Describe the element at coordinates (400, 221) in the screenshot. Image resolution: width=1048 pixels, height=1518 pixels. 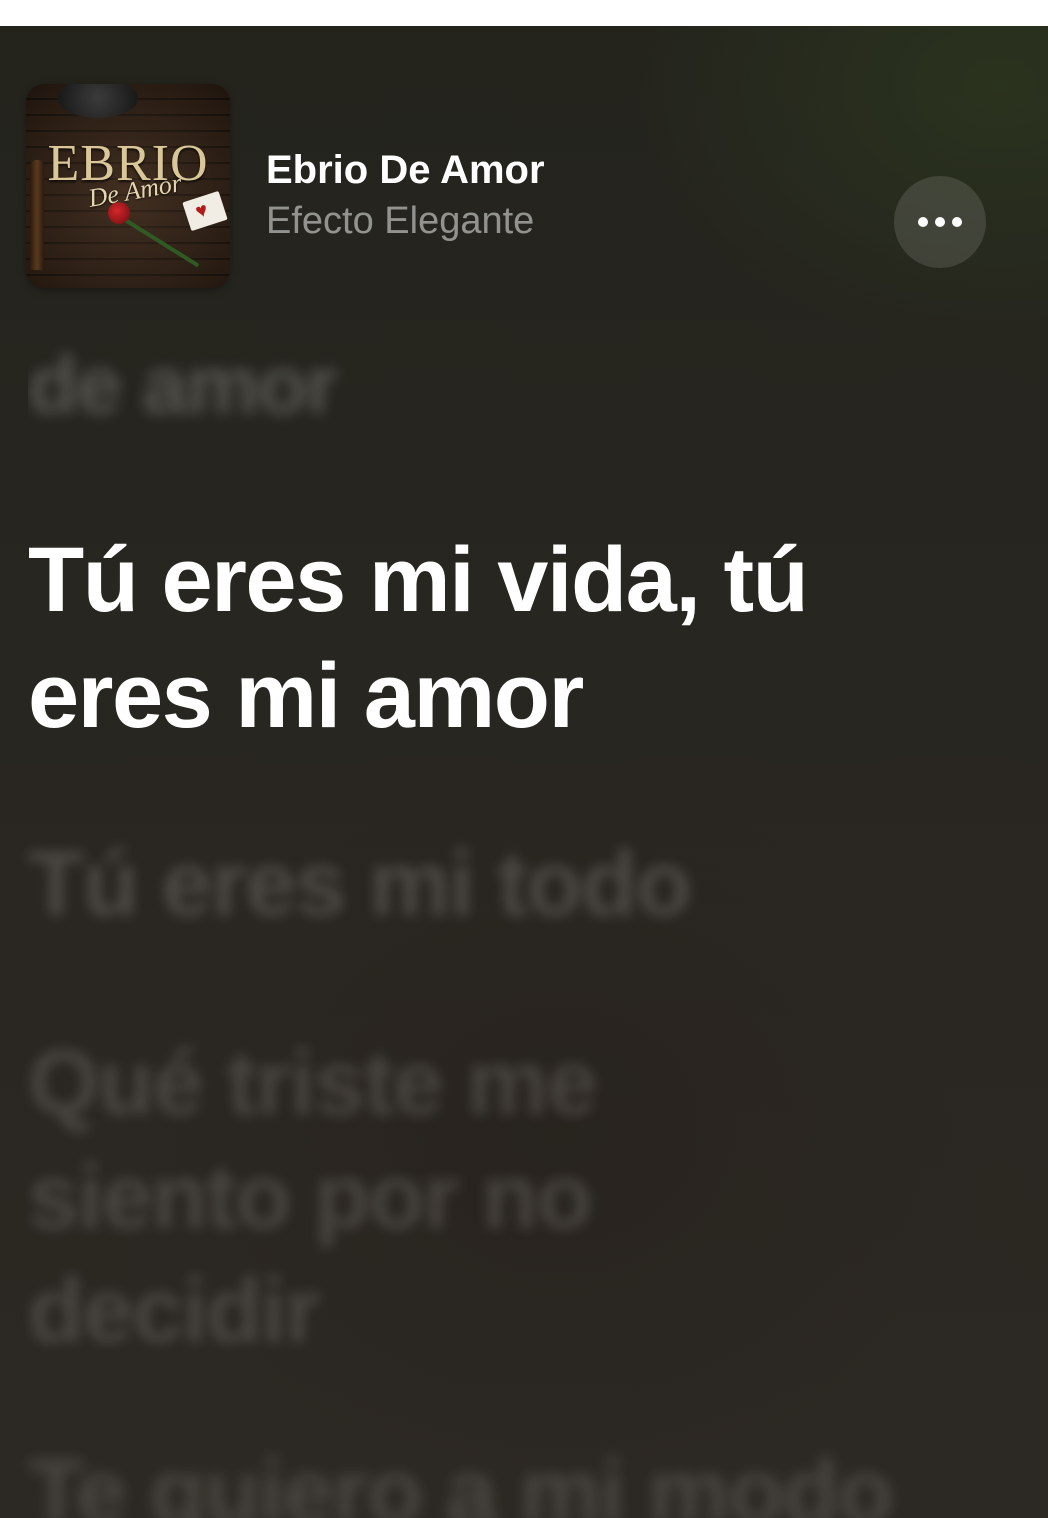
I see `track-artist: Efecto Elegante` at that location.